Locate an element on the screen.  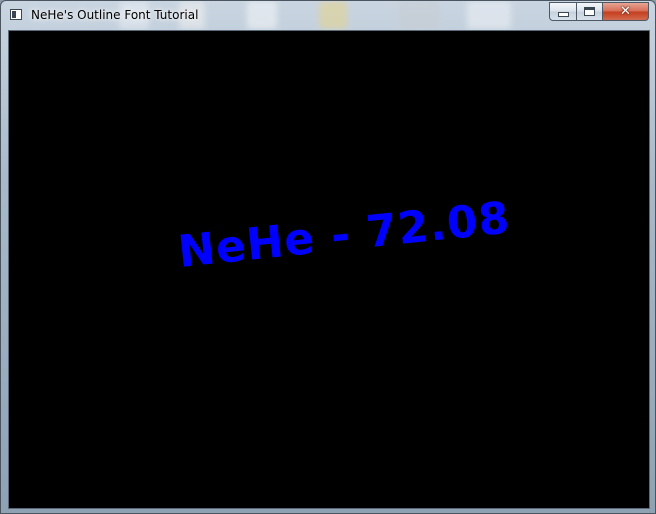
title-bar: NeHe's Outline Font Tutorial ✕ is located at coordinates (328, 15).